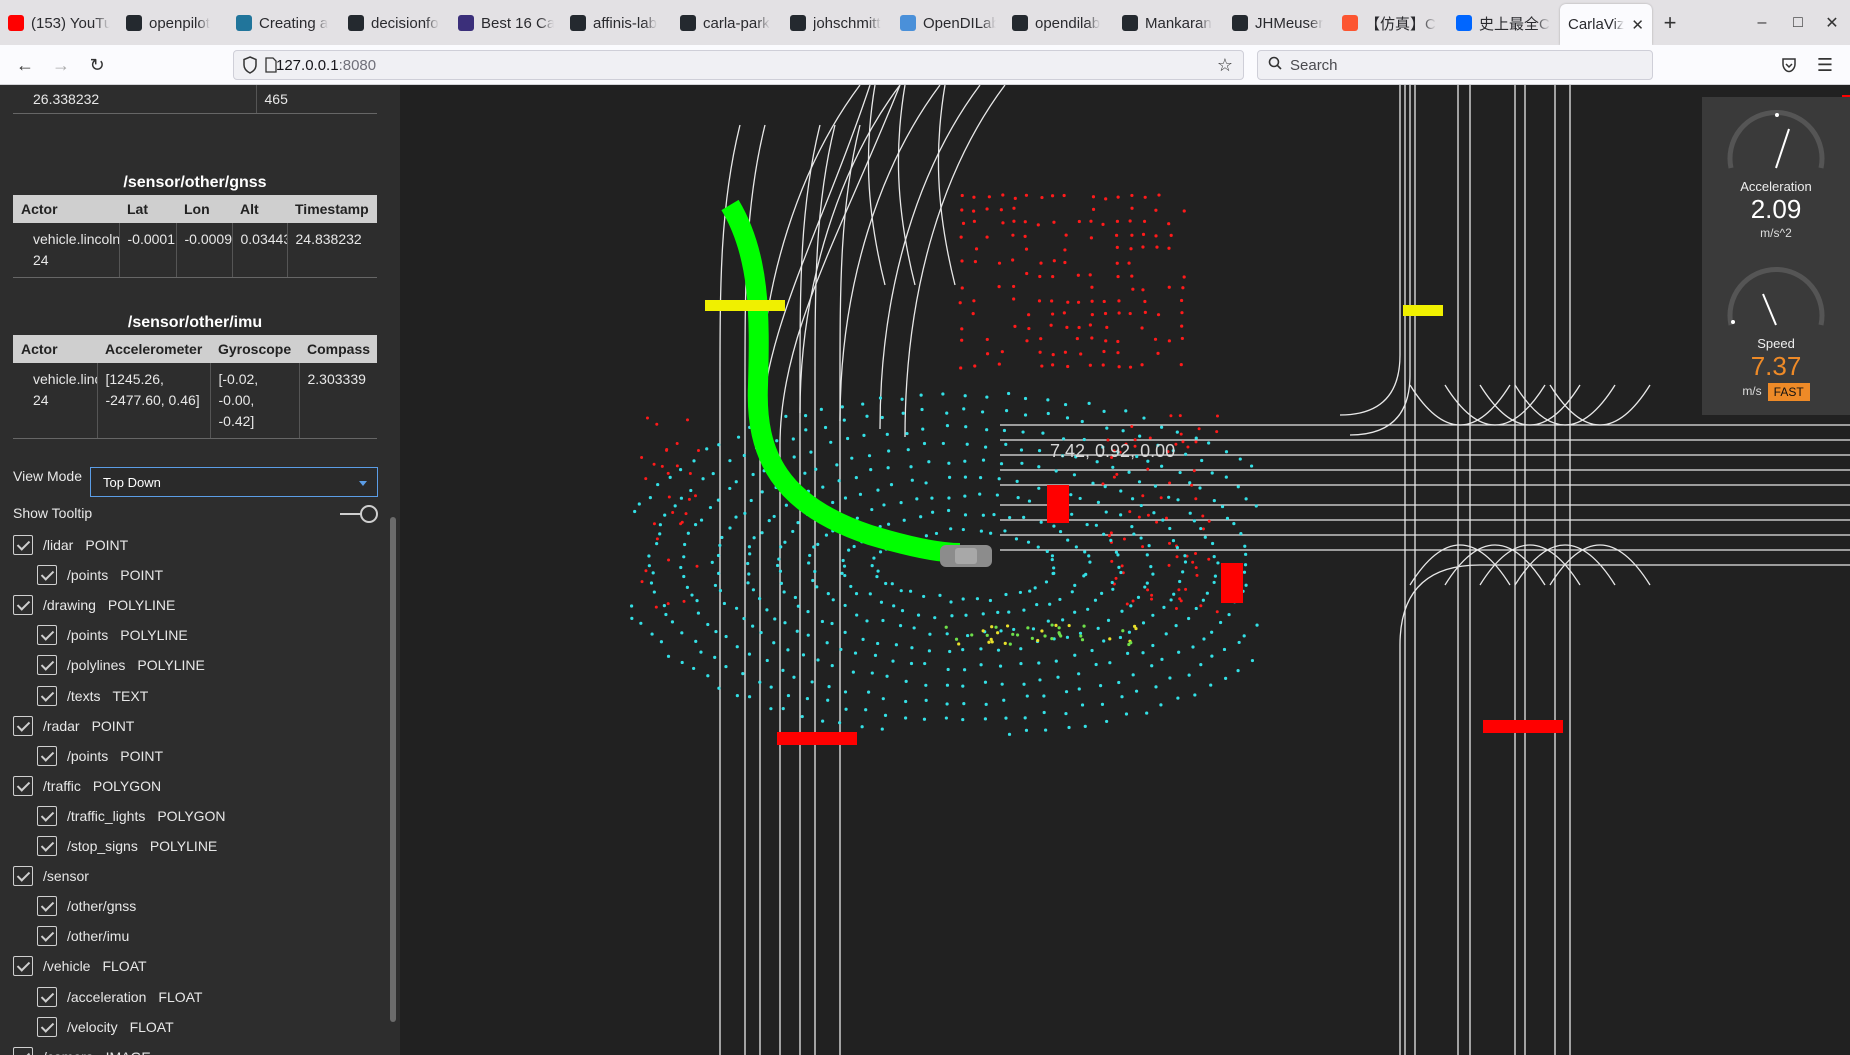  Describe the element at coordinates (131, 816) in the screenshot. I see `stream-toggle-row: /traffic_lights POLYGON` at that location.